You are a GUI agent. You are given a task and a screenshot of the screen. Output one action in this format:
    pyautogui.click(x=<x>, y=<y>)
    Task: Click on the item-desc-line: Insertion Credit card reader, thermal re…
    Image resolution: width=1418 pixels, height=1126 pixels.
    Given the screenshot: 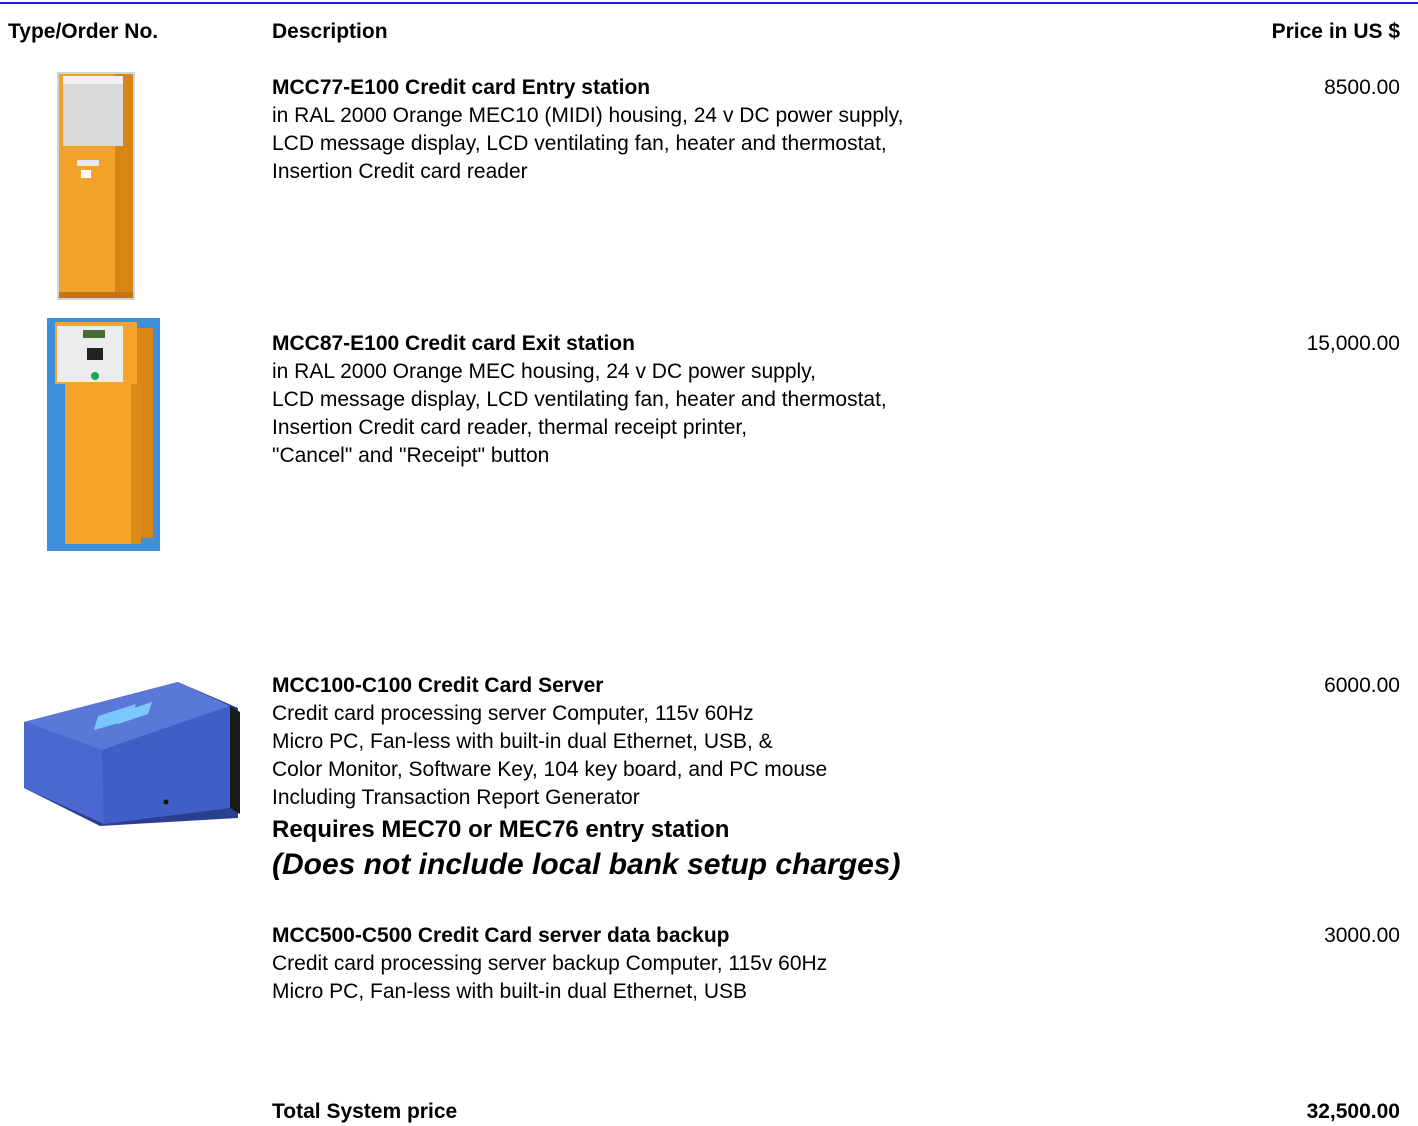 What is the action you would take?
    pyautogui.click(x=510, y=427)
    